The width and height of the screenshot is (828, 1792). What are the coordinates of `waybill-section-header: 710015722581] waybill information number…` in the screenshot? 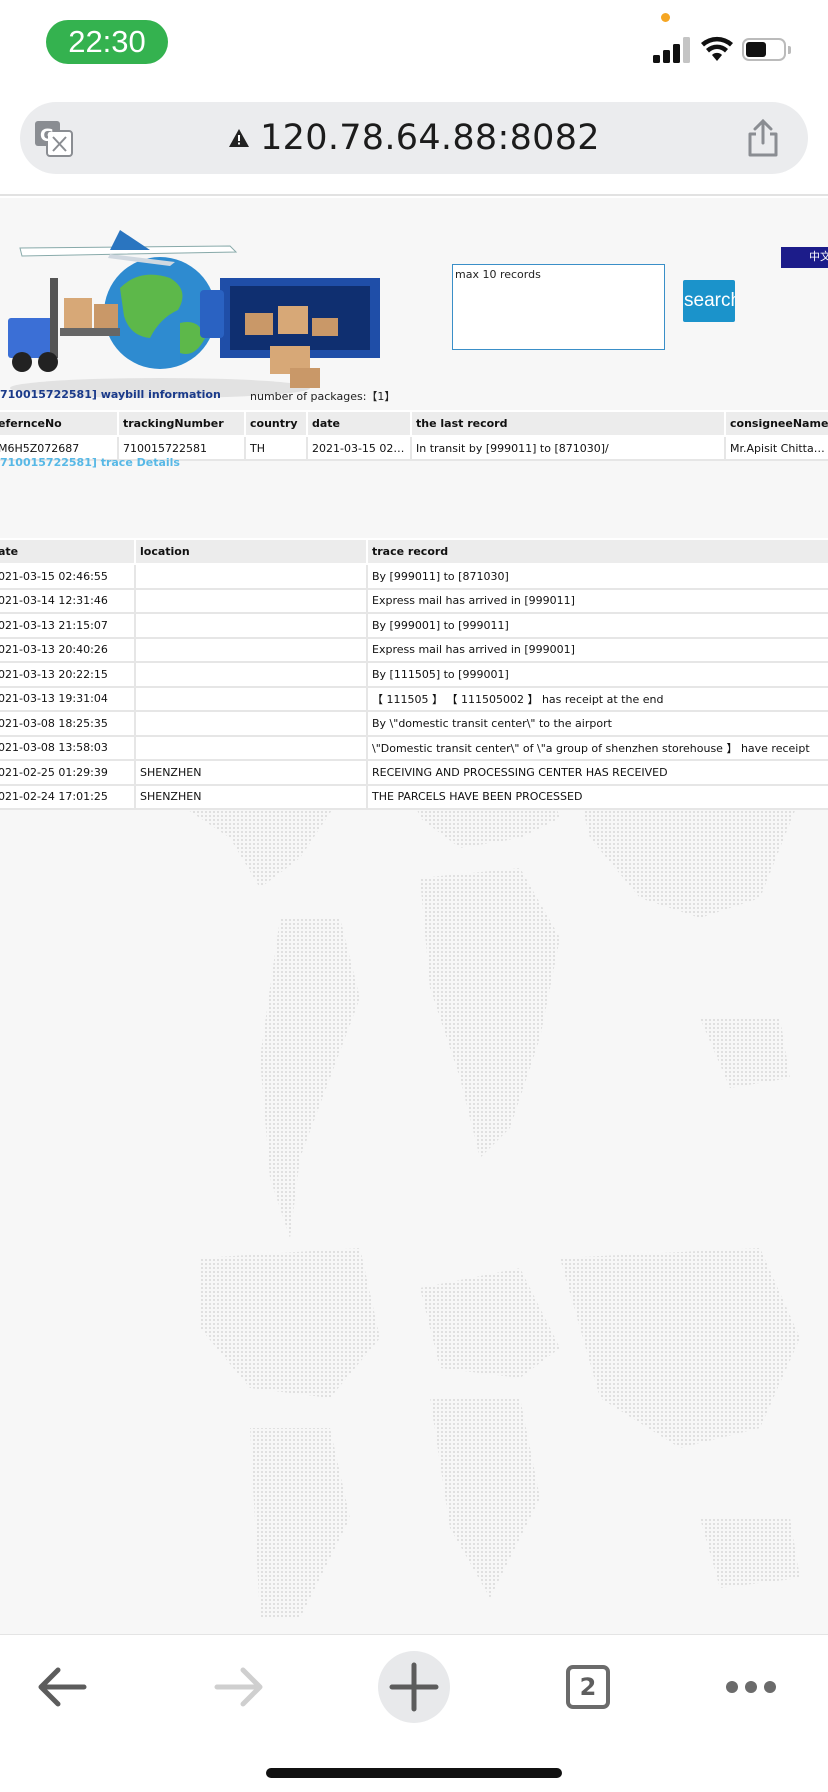 It's located at (414, 395).